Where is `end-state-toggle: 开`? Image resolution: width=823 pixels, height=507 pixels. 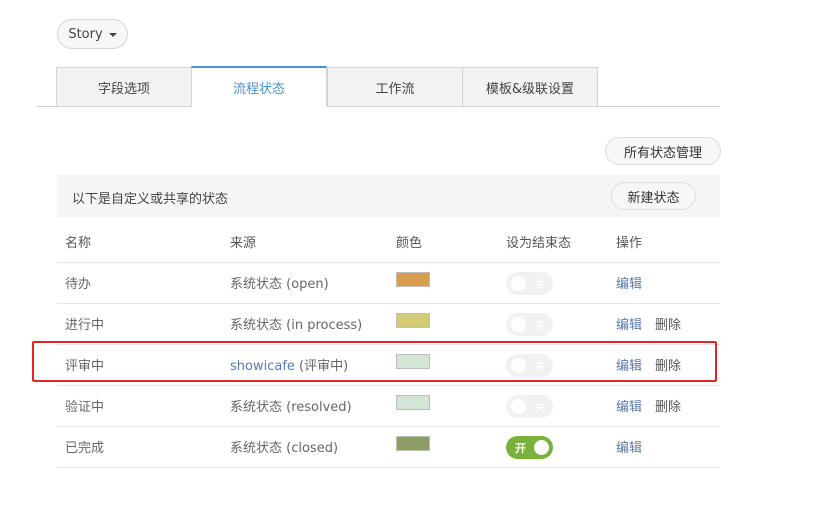 end-state-toggle: 开 is located at coordinates (529, 447).